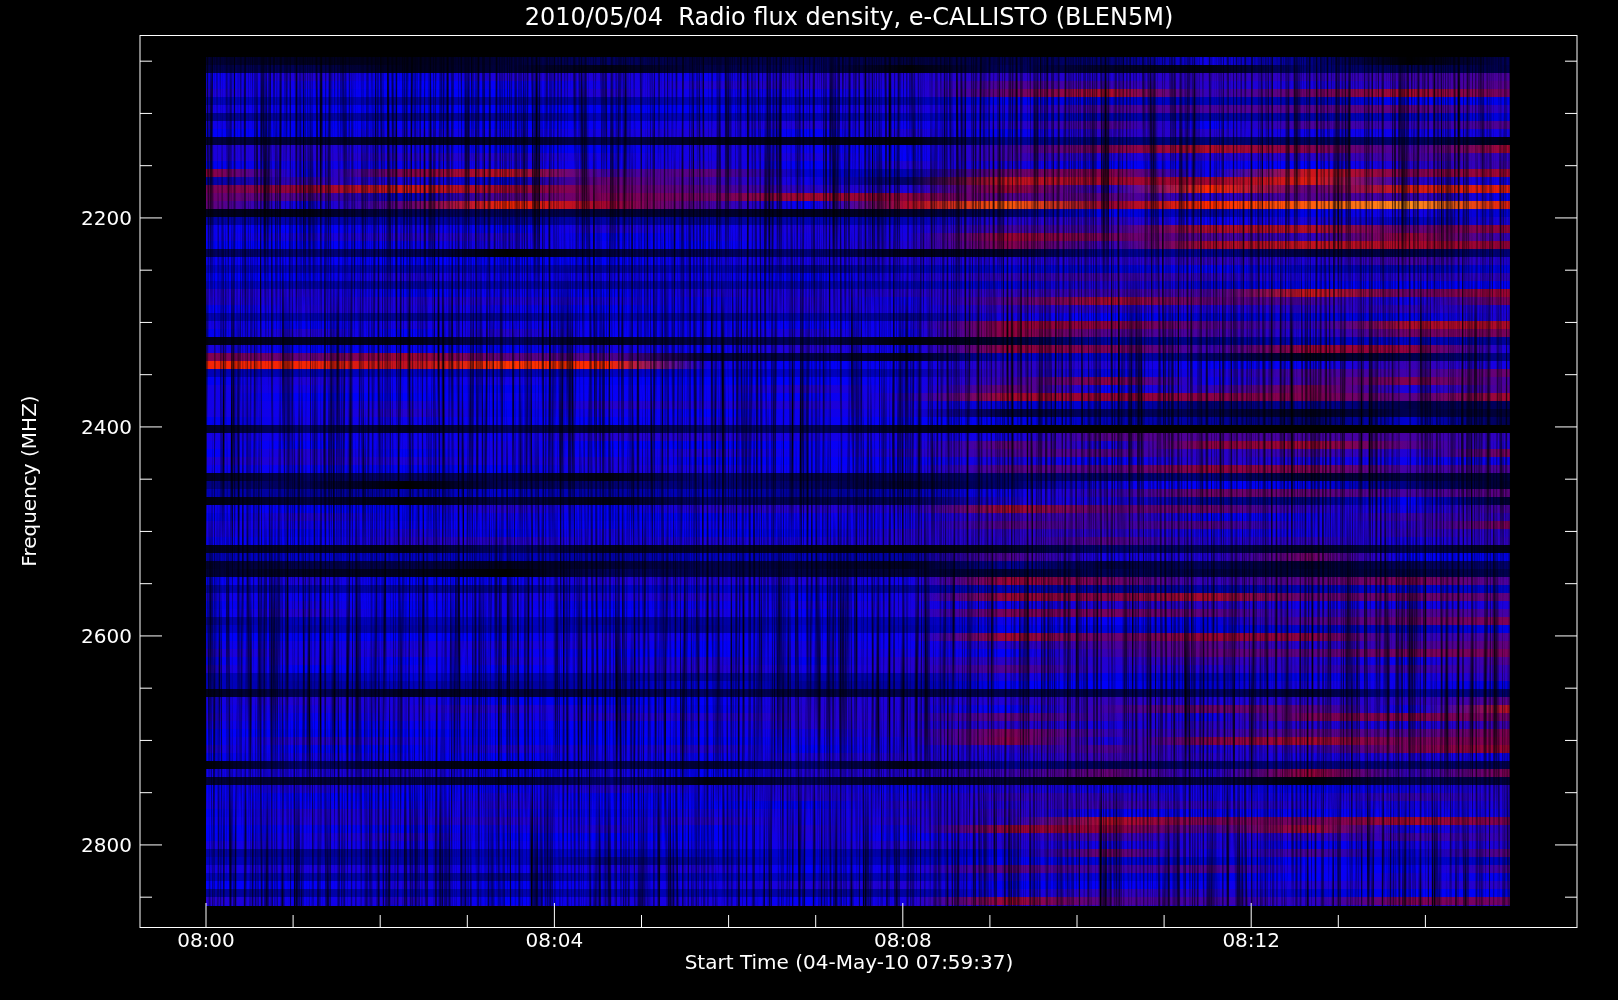 The image size is (1618, 1000). Describe the element at coordinates (106, 217) in the screenshot. I see `y-tick-label: 2200` at that location.